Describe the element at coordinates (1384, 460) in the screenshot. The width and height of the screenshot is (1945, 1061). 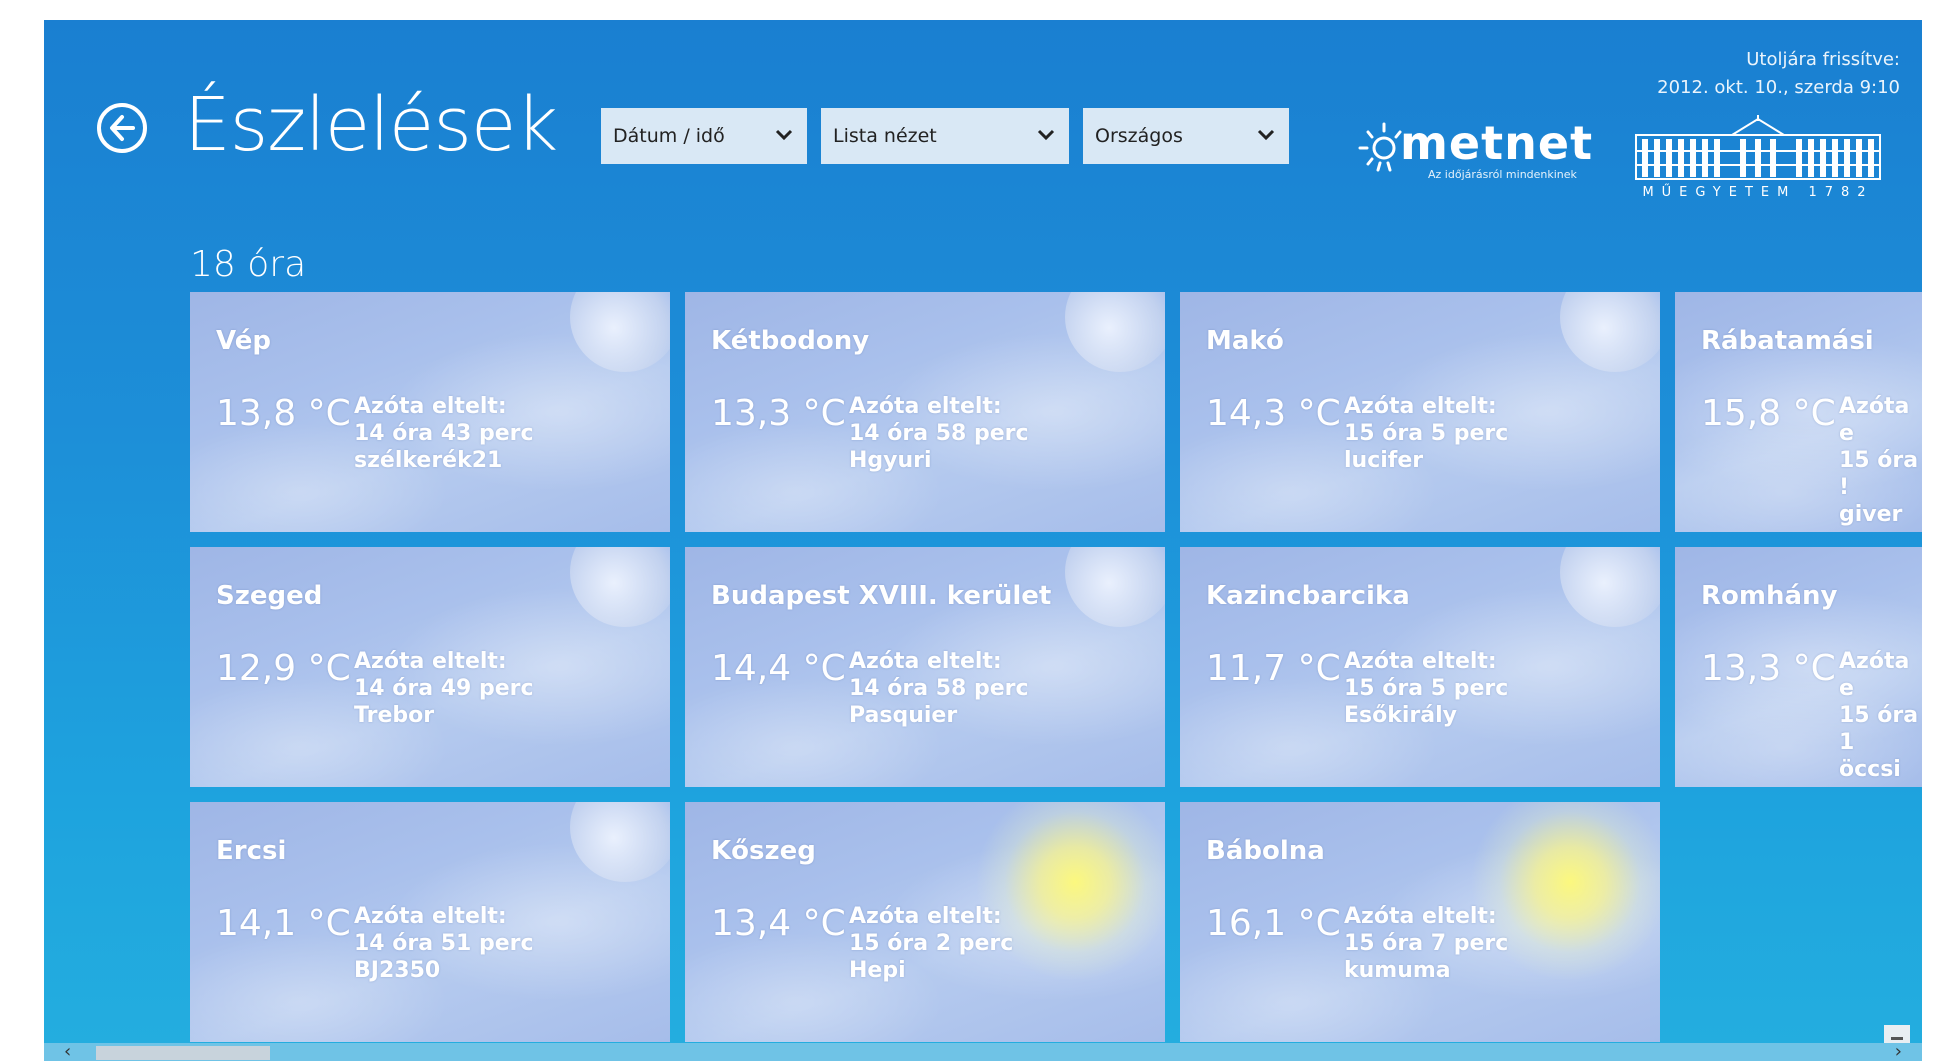
I see `tile-user: lucifer` at that location.